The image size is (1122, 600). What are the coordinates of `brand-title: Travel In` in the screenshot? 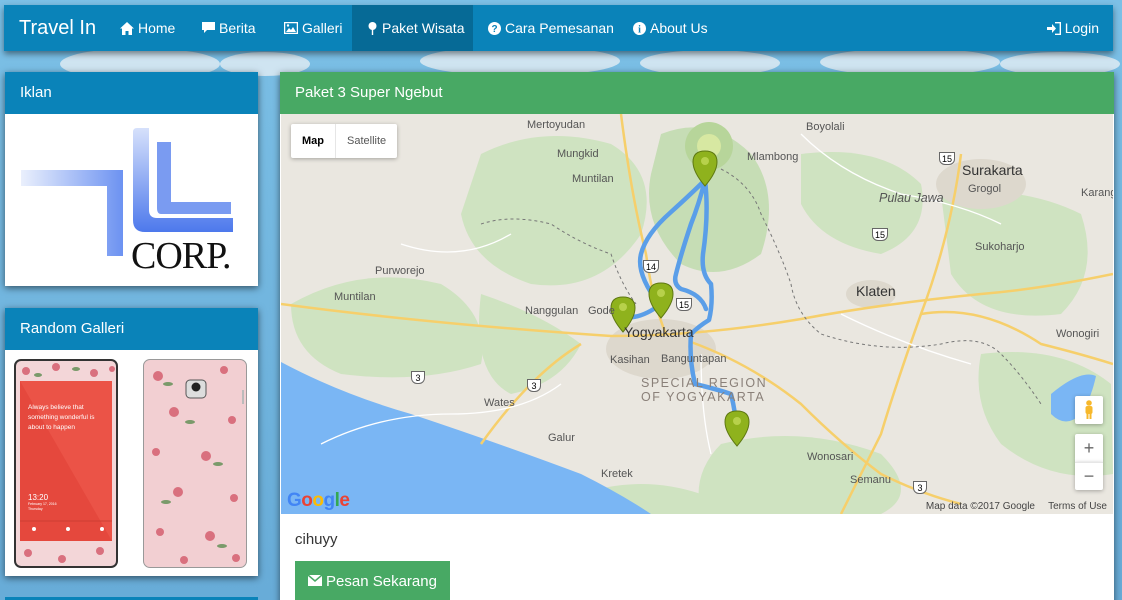 It's located at (54, 28).